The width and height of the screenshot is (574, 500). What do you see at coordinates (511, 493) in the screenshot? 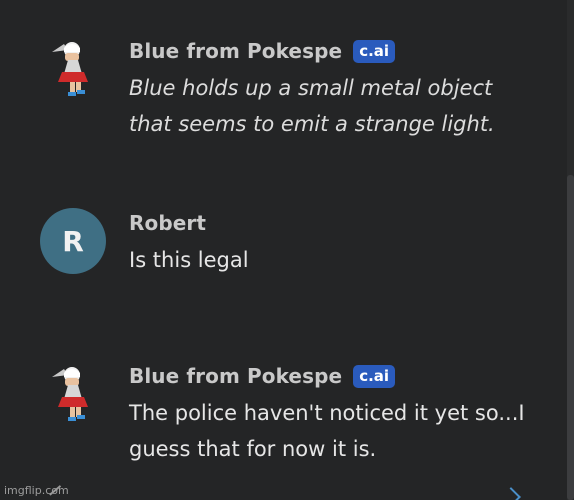
I see `chevron-right-icon` at bounding box center [511, 493].